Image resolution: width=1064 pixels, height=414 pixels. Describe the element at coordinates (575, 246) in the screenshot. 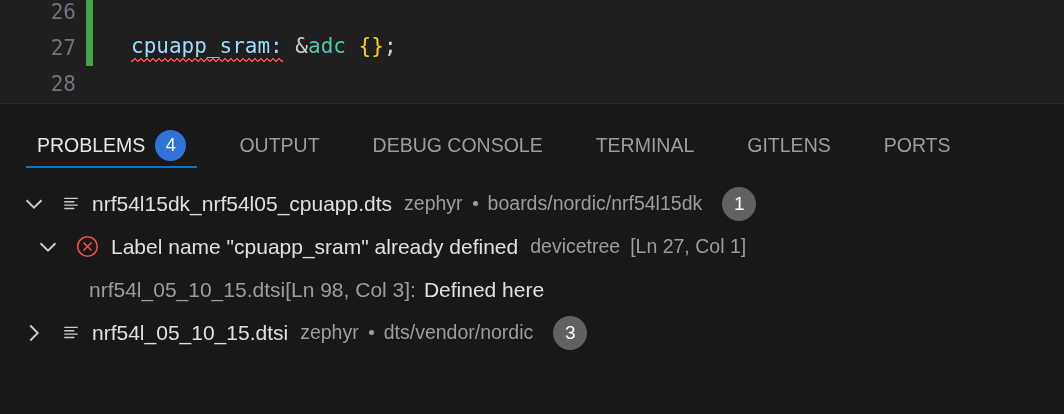

I see `problem-source: devicetree` at that location.